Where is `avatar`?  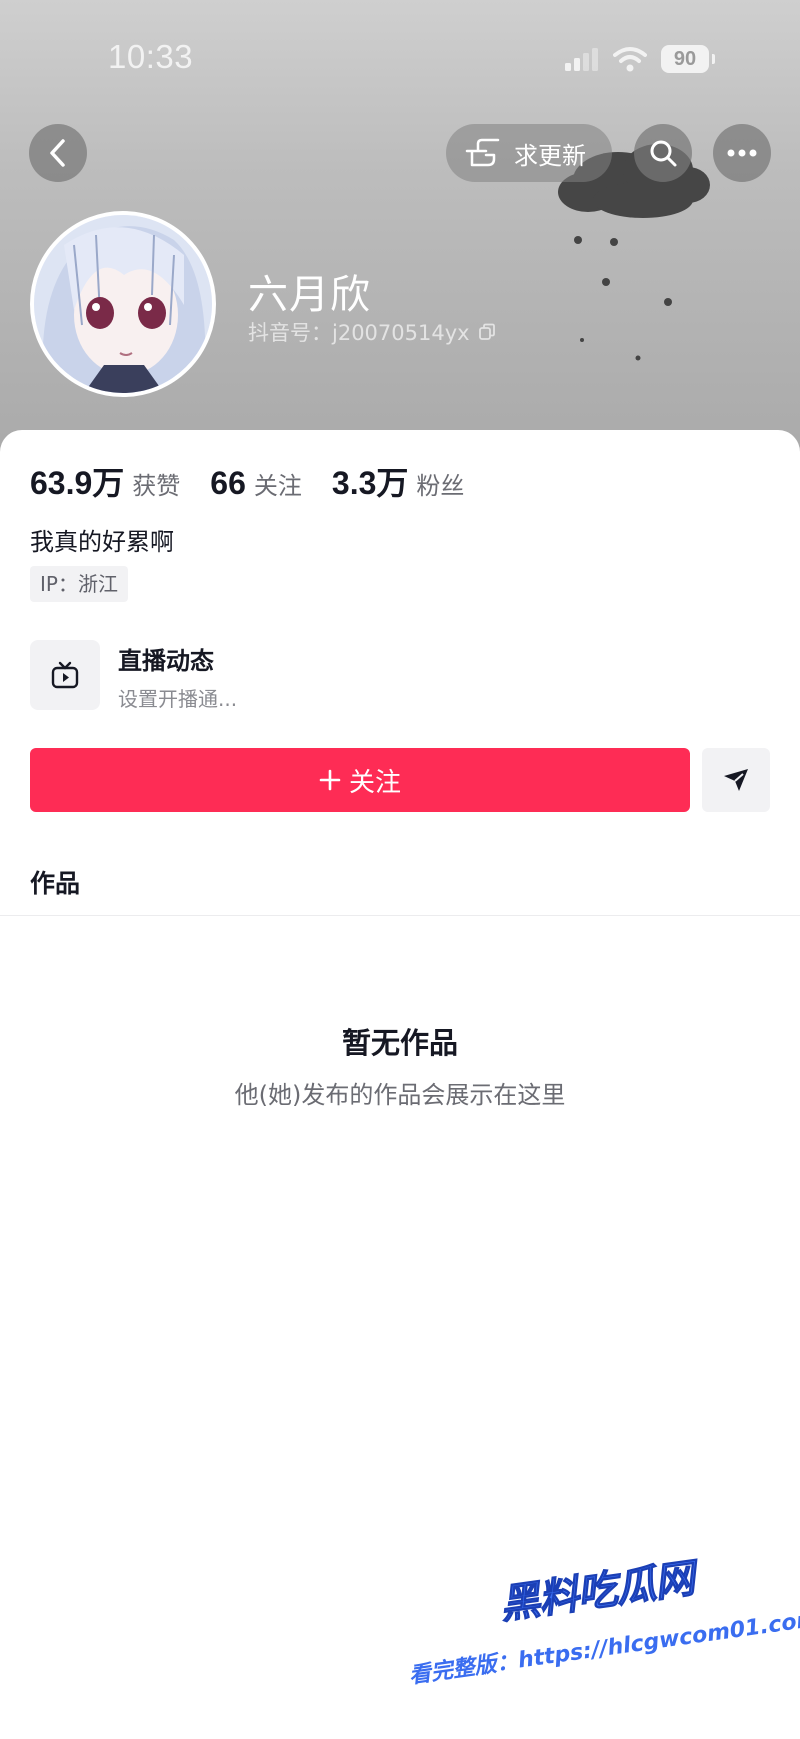 avatar is located at coordinates (123, 304).